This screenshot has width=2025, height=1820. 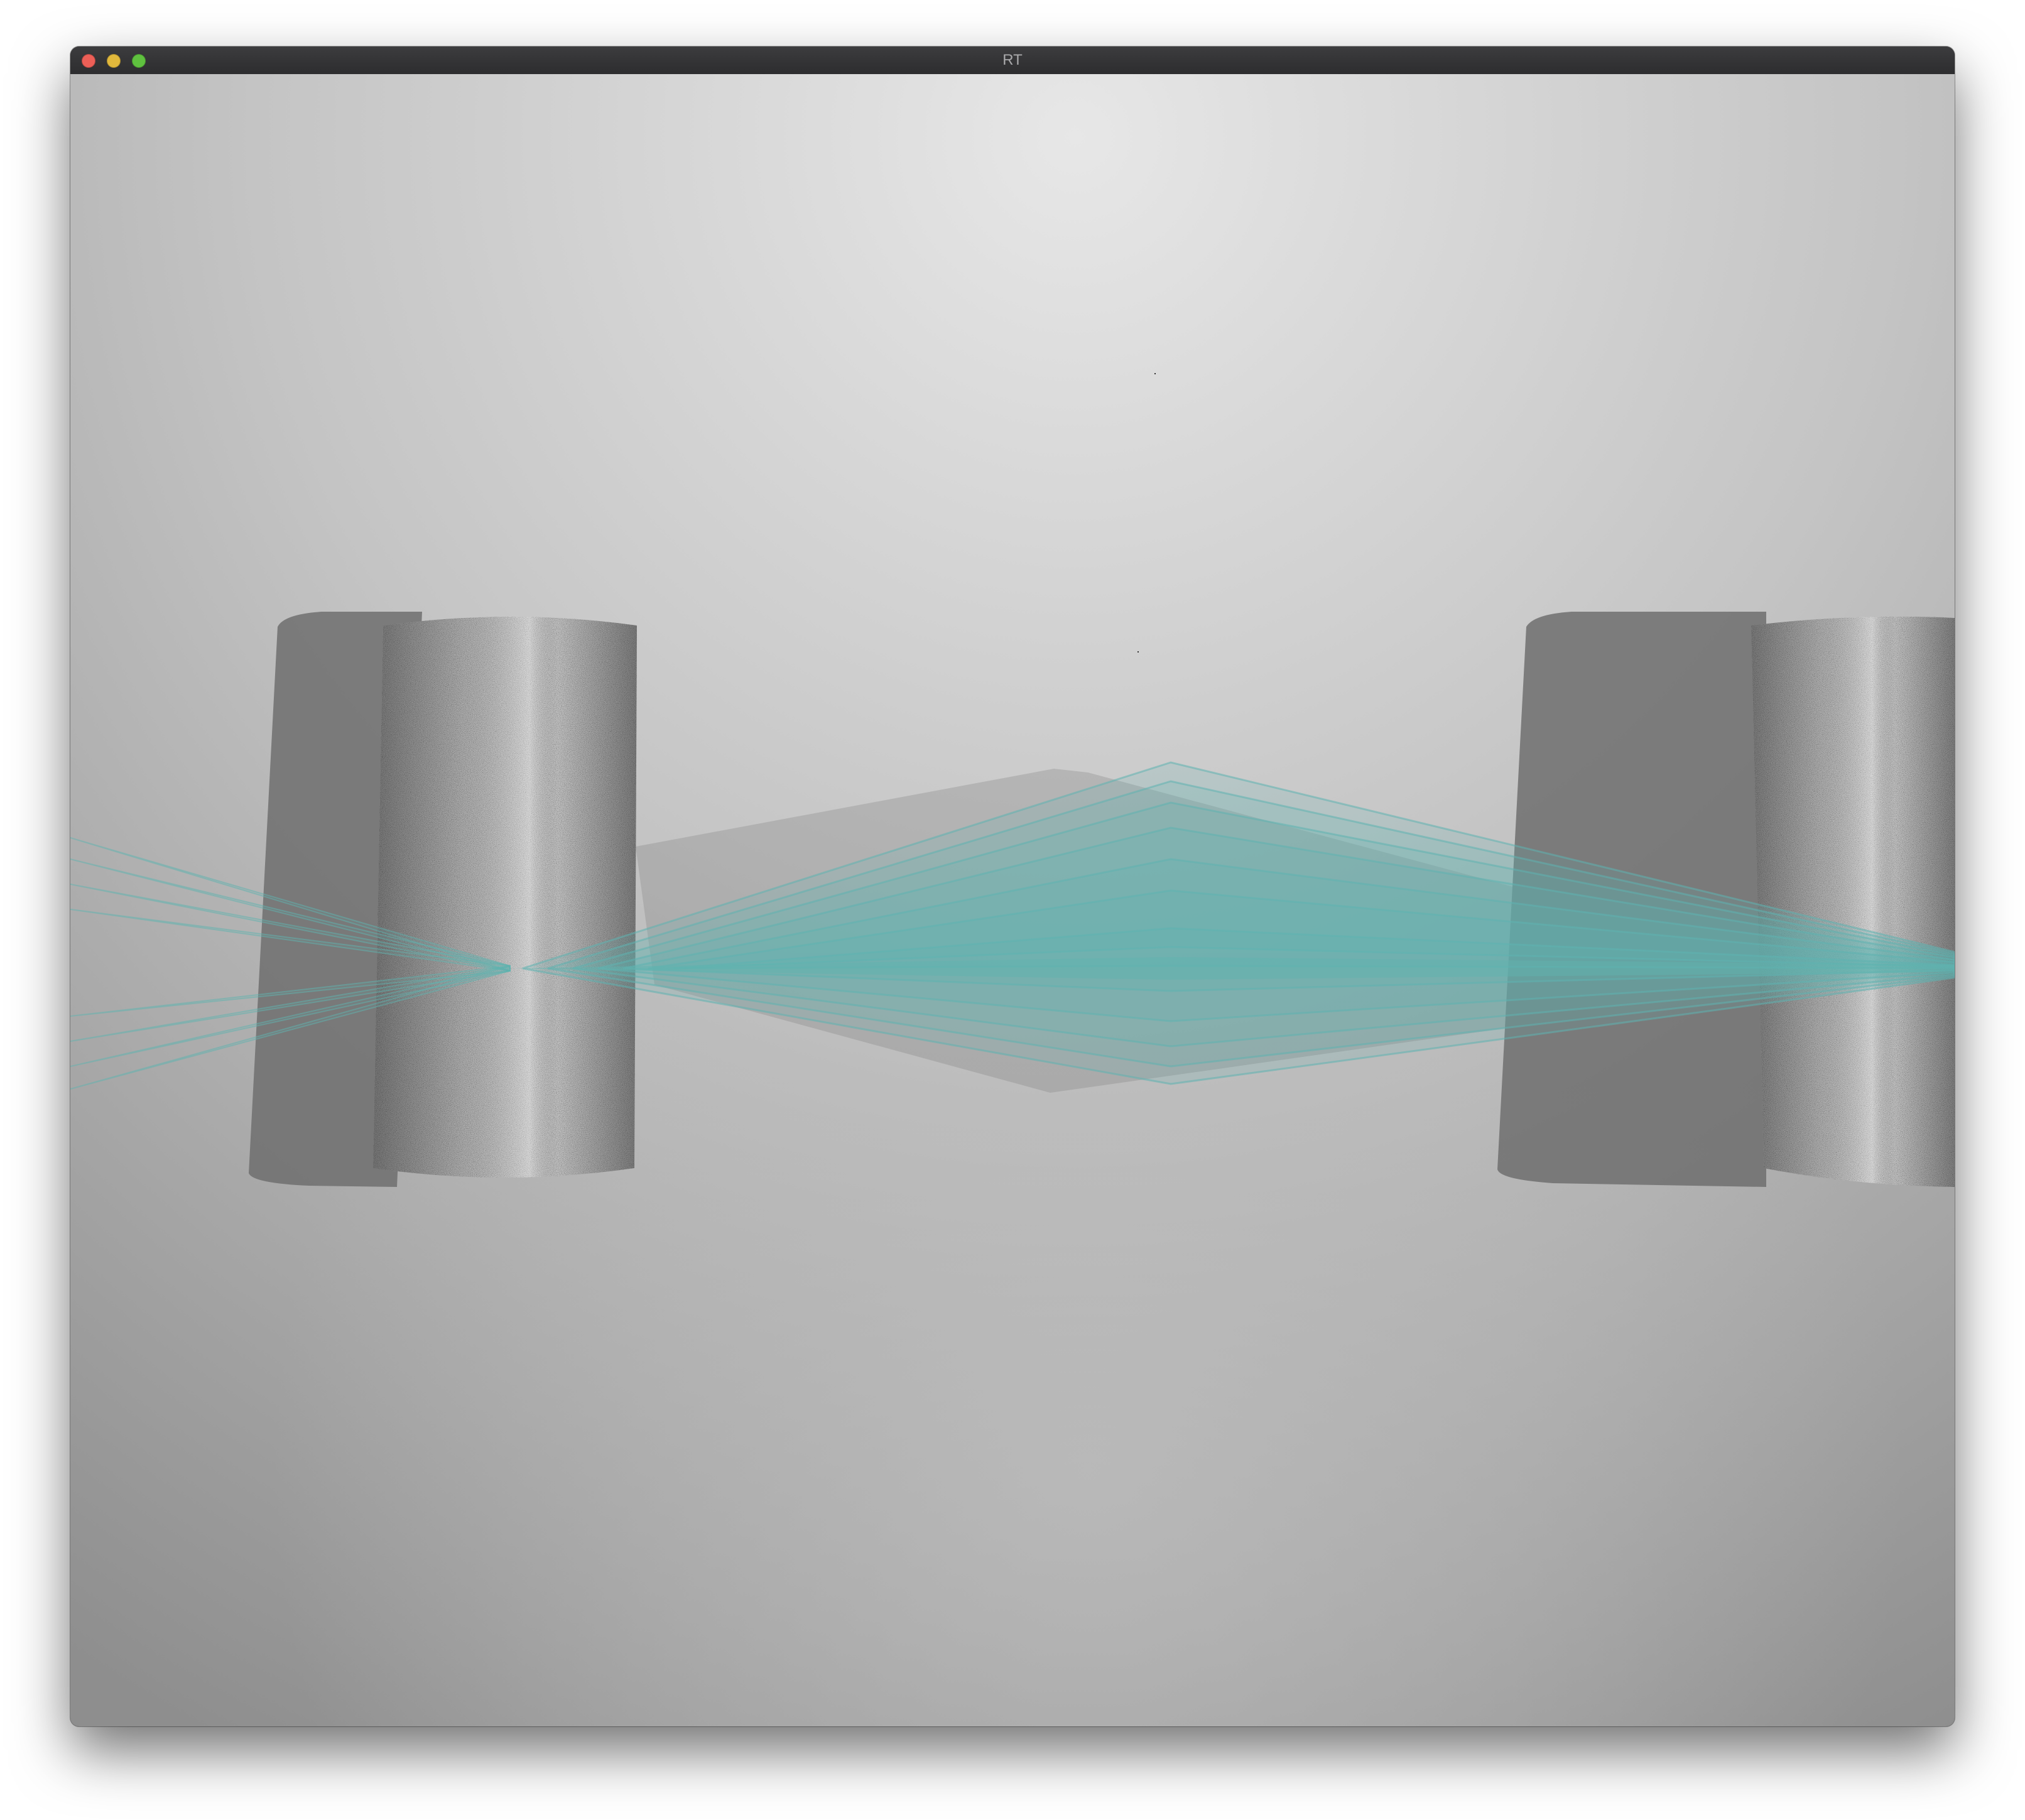 I want to click on left-cylinder, so click(x=505, y=897).